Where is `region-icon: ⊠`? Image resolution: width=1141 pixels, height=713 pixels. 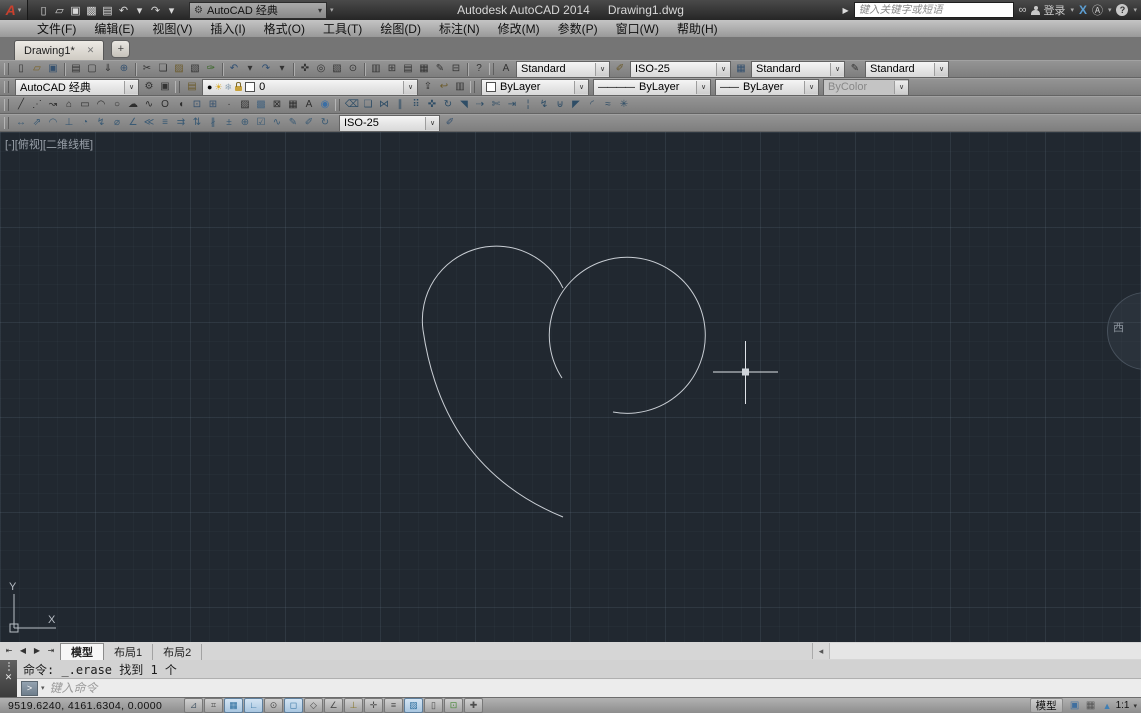
region-icon: ⊠ is located at coordinates (277, 105).